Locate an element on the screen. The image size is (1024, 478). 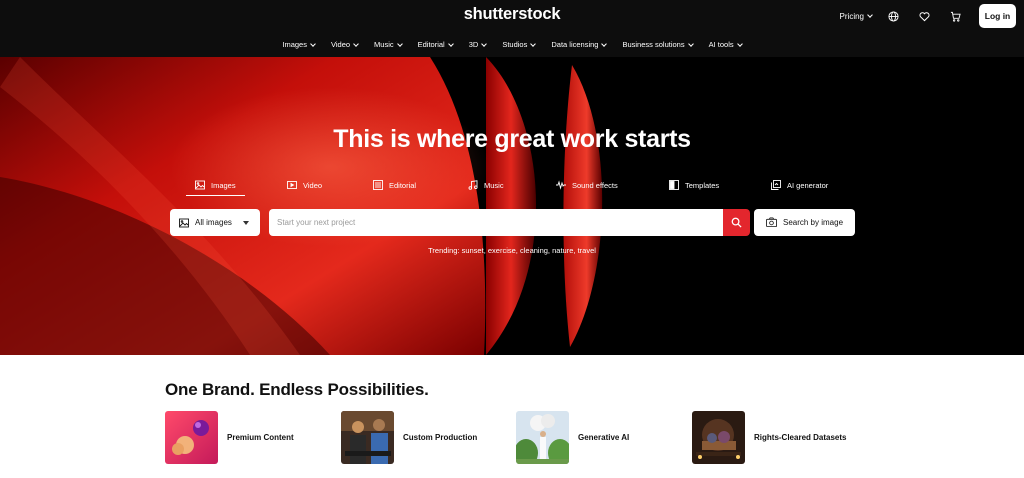
trending-link: nature, is located at coordinates (563, 250).